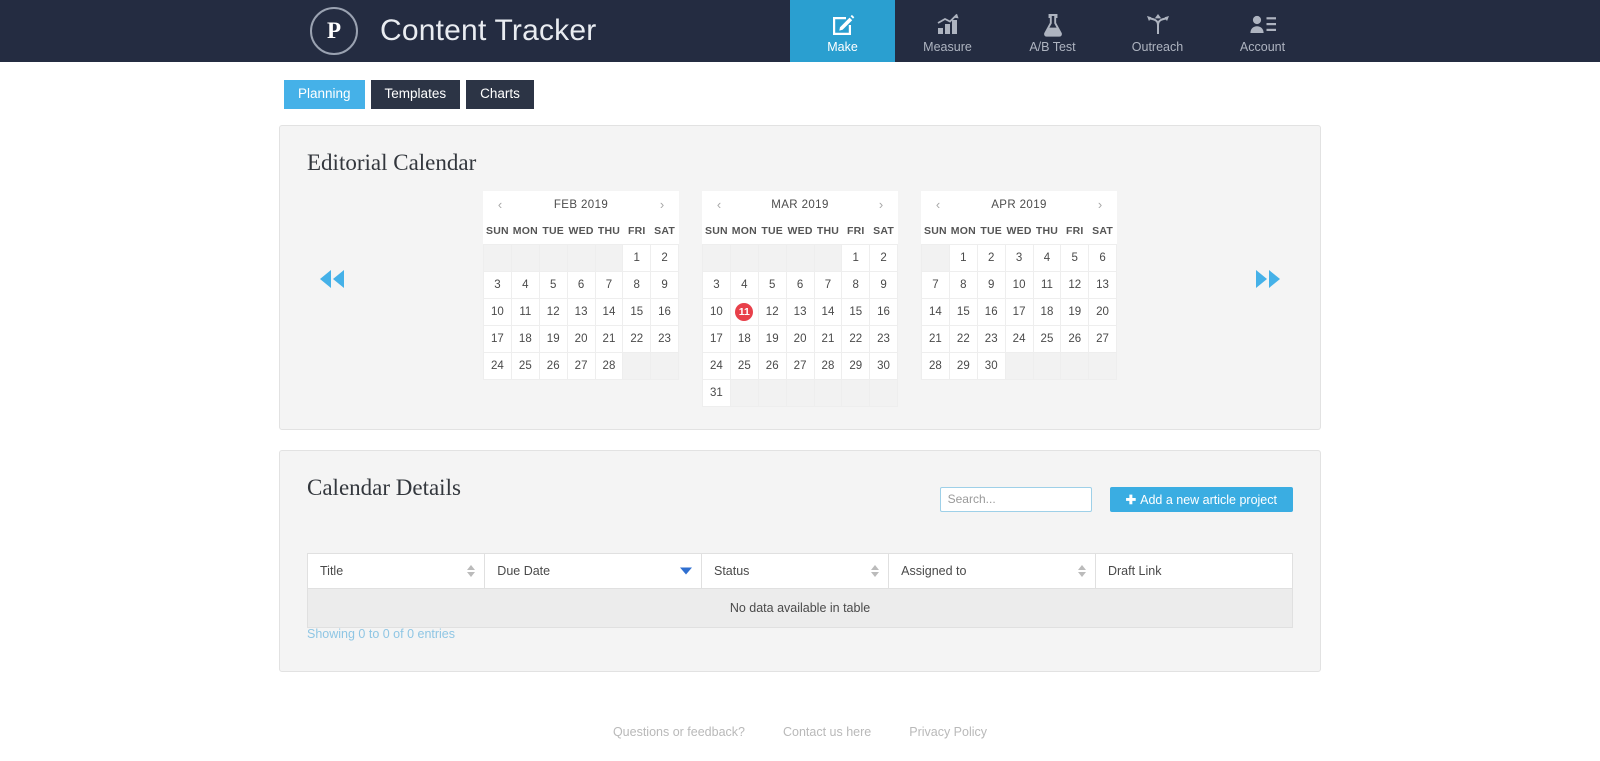 The height and width of the screenshot is (761, 1600). What do you see at coordinates (679, 732) in the screenshot?
I see `footer-link-feedback: Questions or feedback?` at bounding box center [679, 732].